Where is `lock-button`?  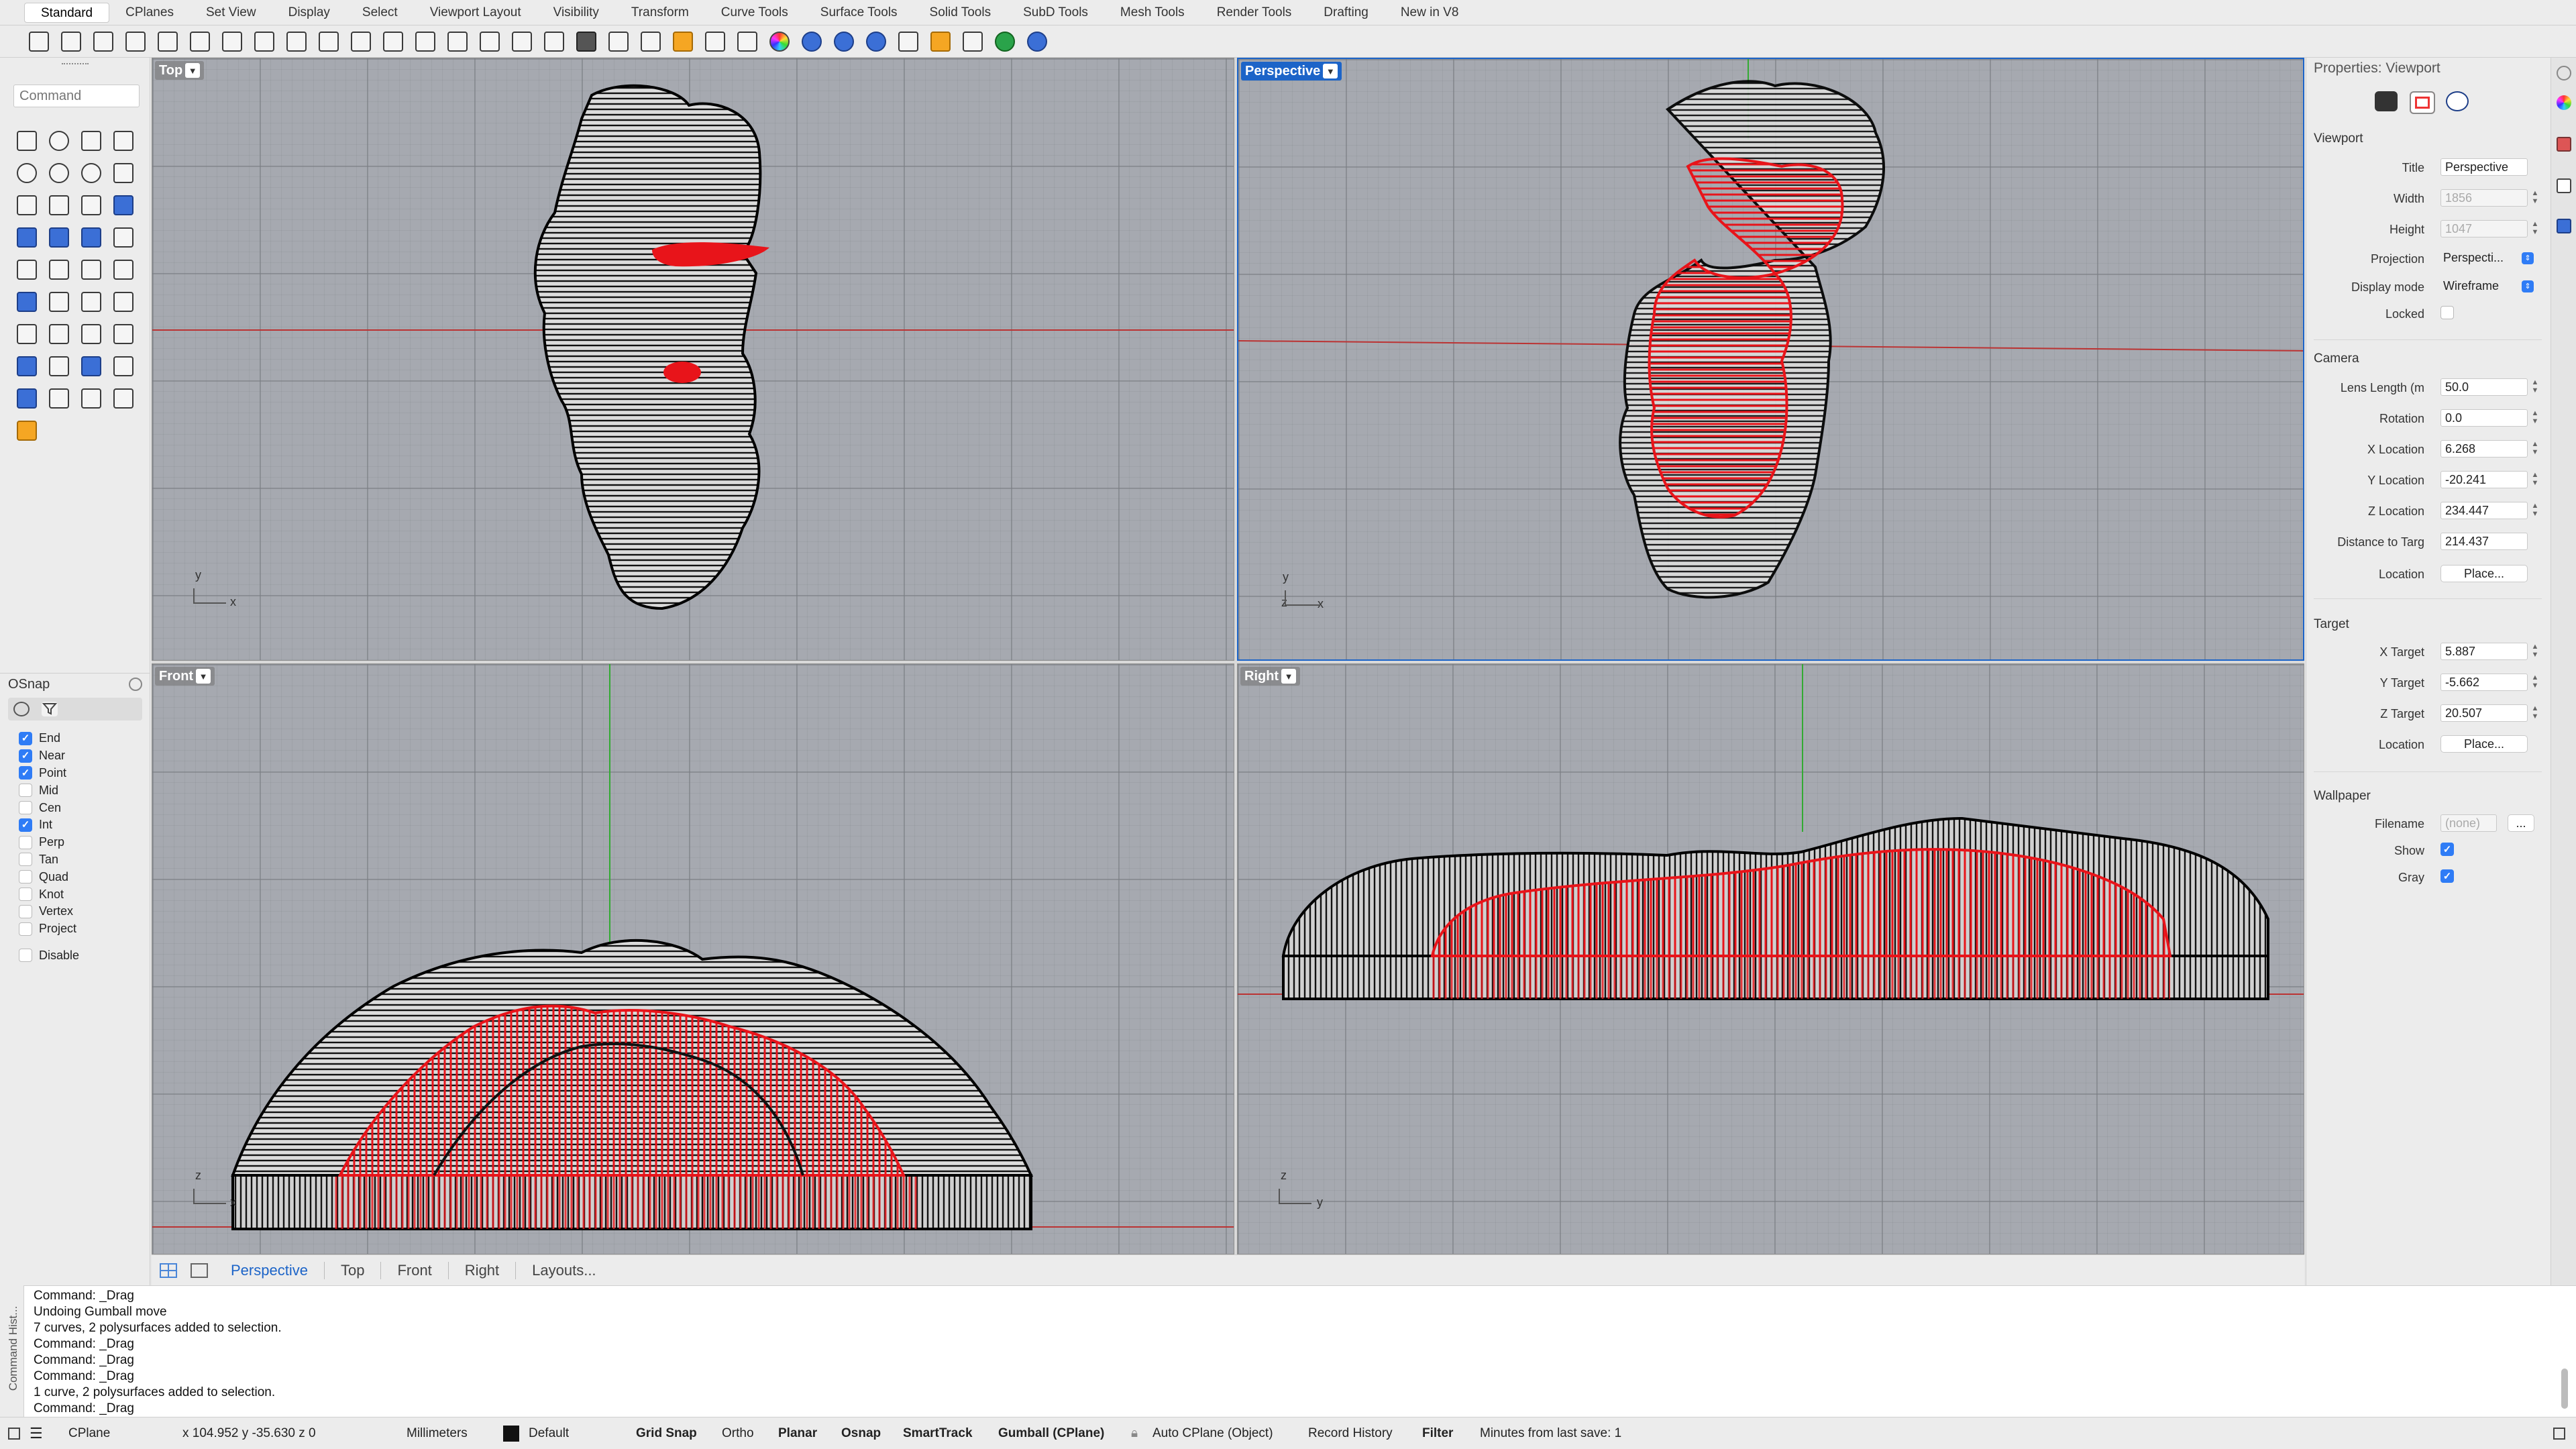
lock-button is located at coordinates (715, 42).